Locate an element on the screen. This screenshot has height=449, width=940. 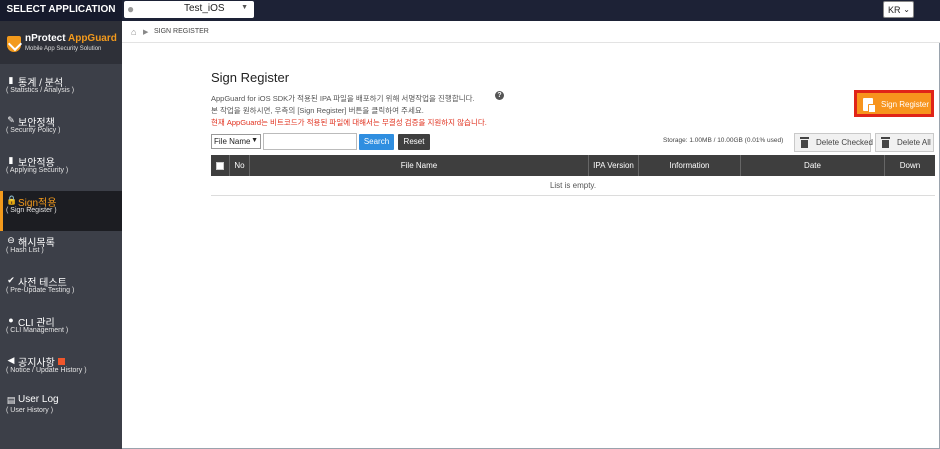
column-information: Information is located at coordinates (690, 165).